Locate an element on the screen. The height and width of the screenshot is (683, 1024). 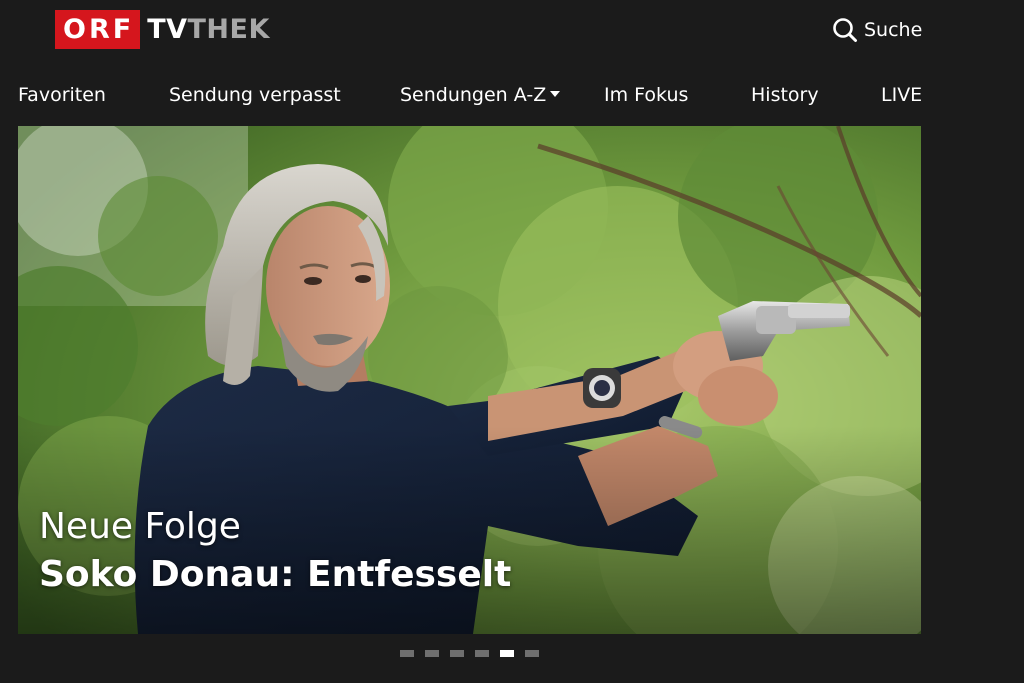
nav-item-sendungen-a-z: Sendungen A-Z is located at coordinates (480, 95).